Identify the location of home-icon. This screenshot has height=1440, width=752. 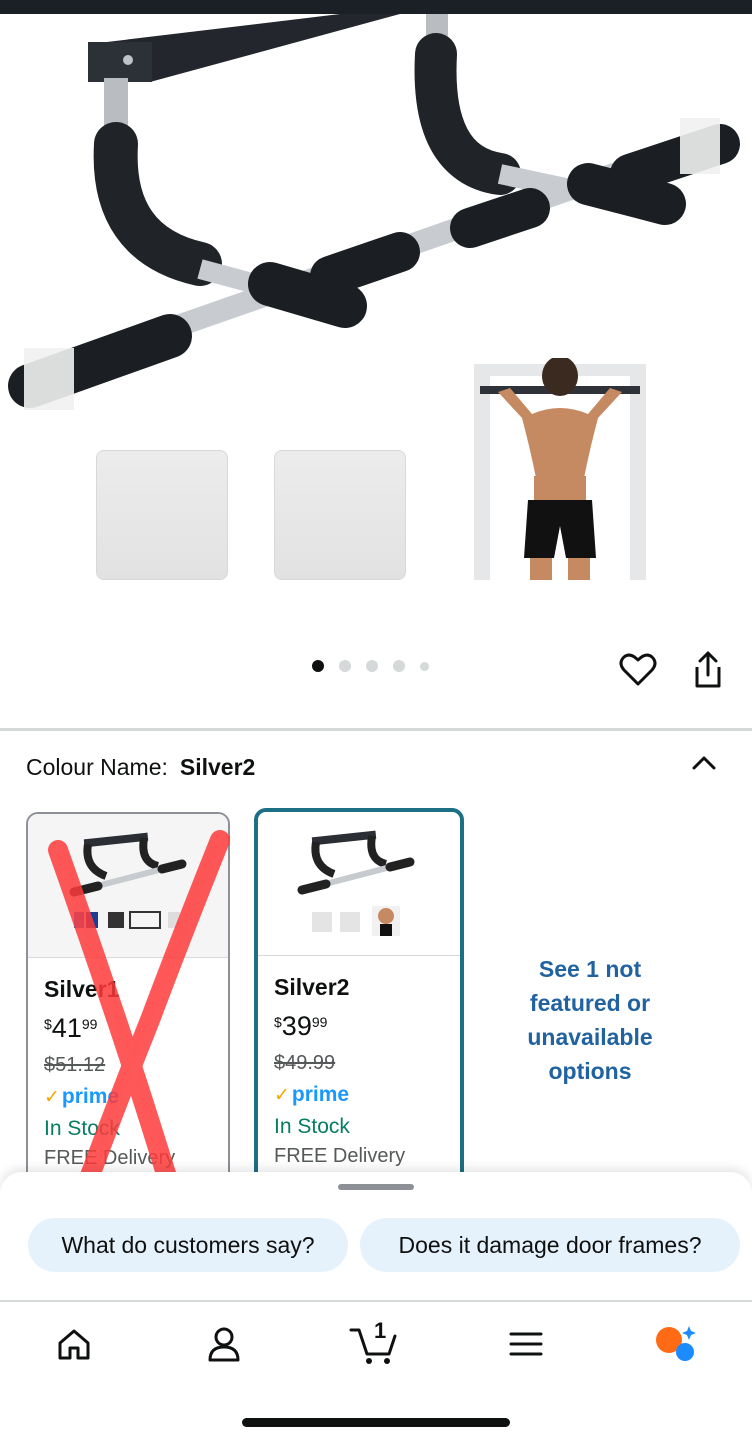
(74, 1344).